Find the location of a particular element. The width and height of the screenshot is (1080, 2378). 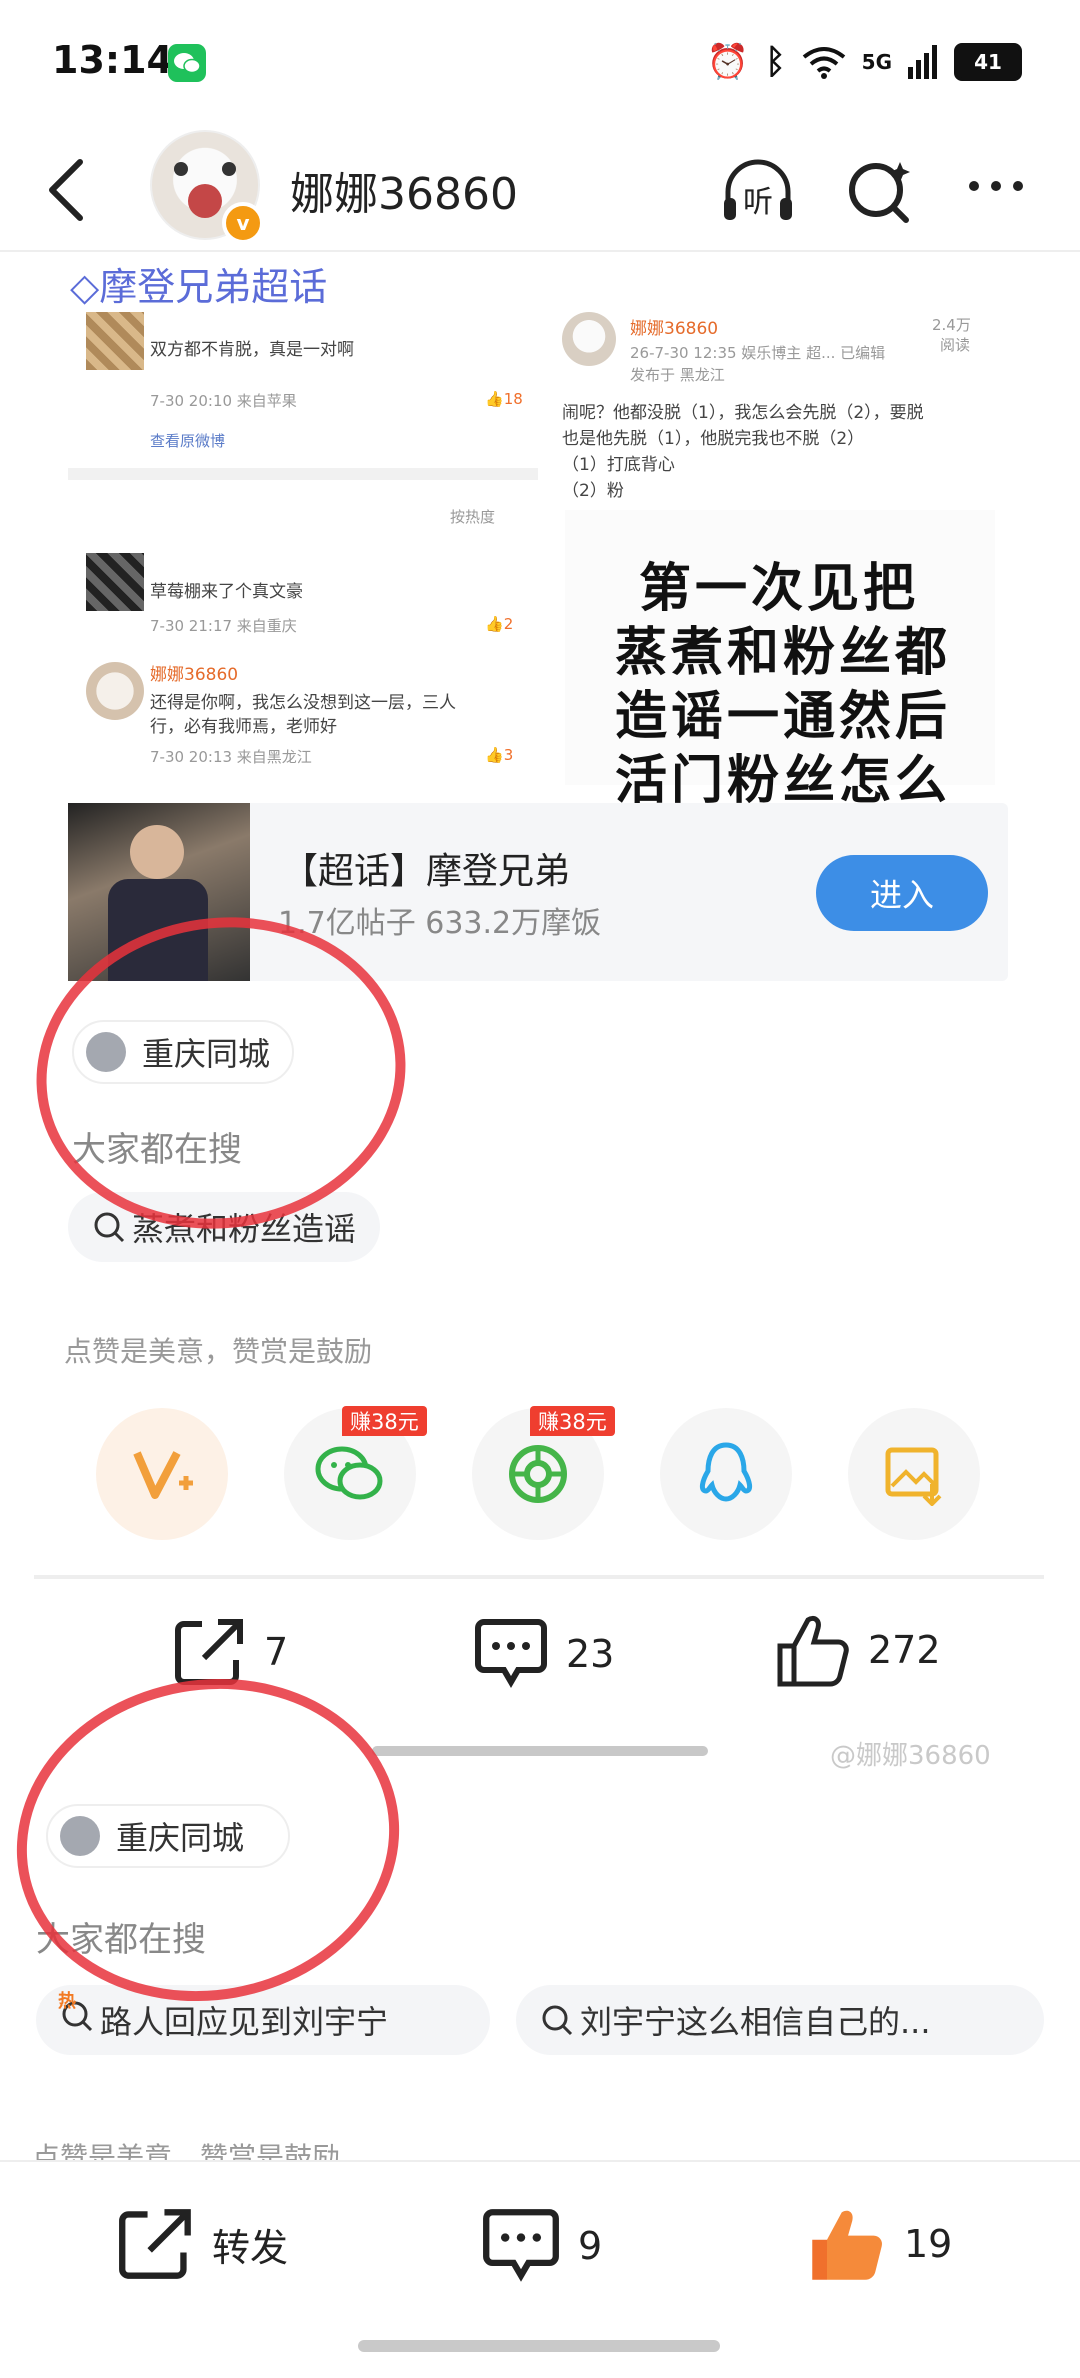

right-post-name: 娜娜36860 is located at coordinates (674, 329).